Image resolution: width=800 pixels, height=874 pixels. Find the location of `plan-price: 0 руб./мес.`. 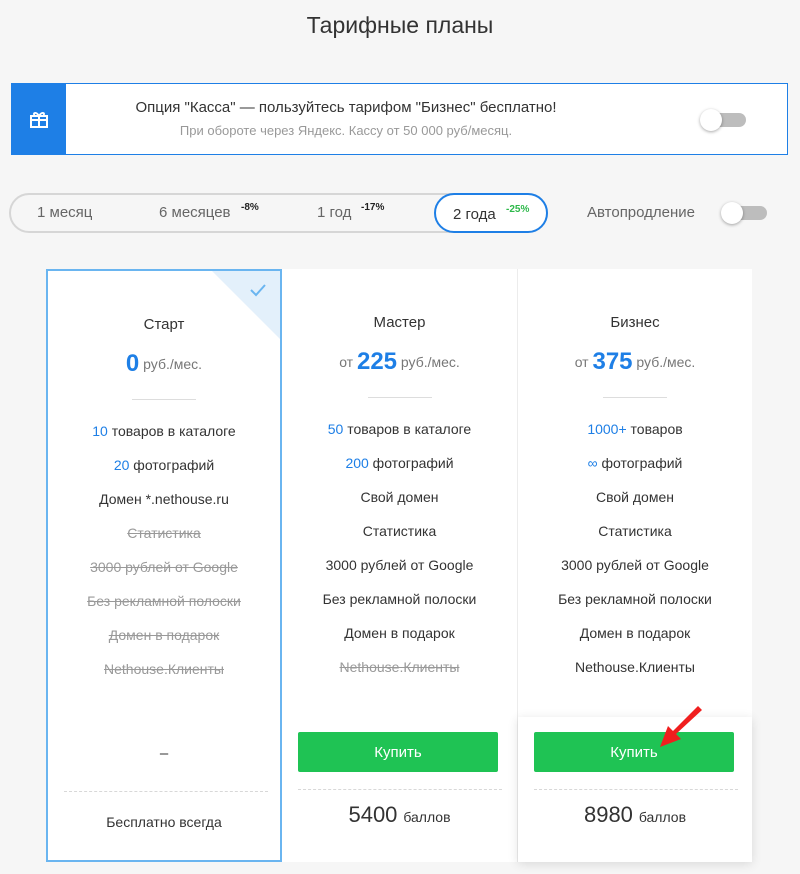

plan-price: 0 руб./мес. is located at coordinates (164, 364).